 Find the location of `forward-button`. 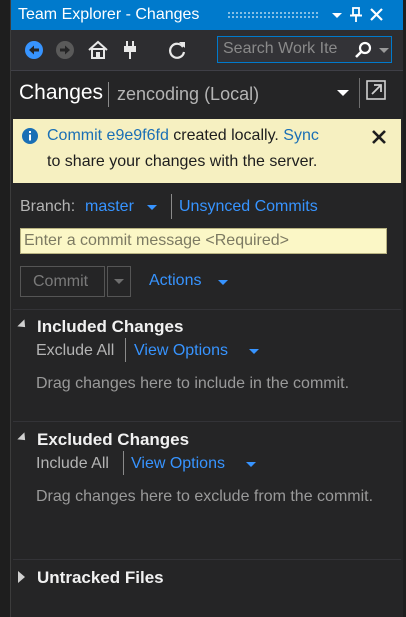

forward-button is located at coordinates (65, 50).